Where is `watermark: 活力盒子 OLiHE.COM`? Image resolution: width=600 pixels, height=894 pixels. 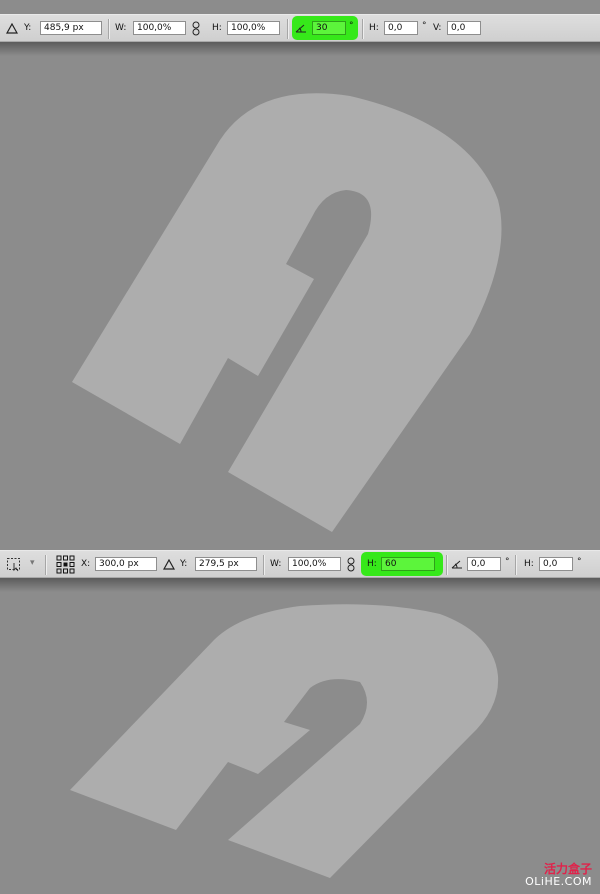 watermark: 活力盒子 OLiHE.COM is located at coordinates (558, 875).